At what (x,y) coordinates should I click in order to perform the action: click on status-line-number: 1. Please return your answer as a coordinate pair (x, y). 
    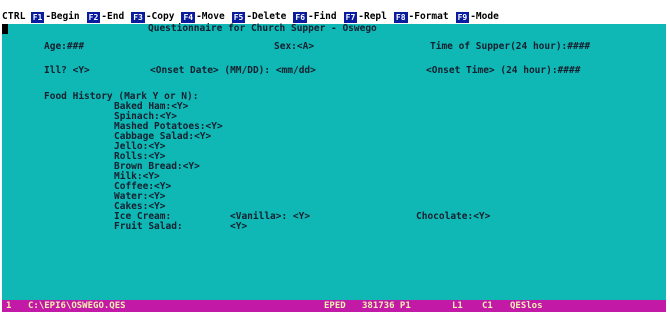
    Looking at the image, I should click on (9, 306).